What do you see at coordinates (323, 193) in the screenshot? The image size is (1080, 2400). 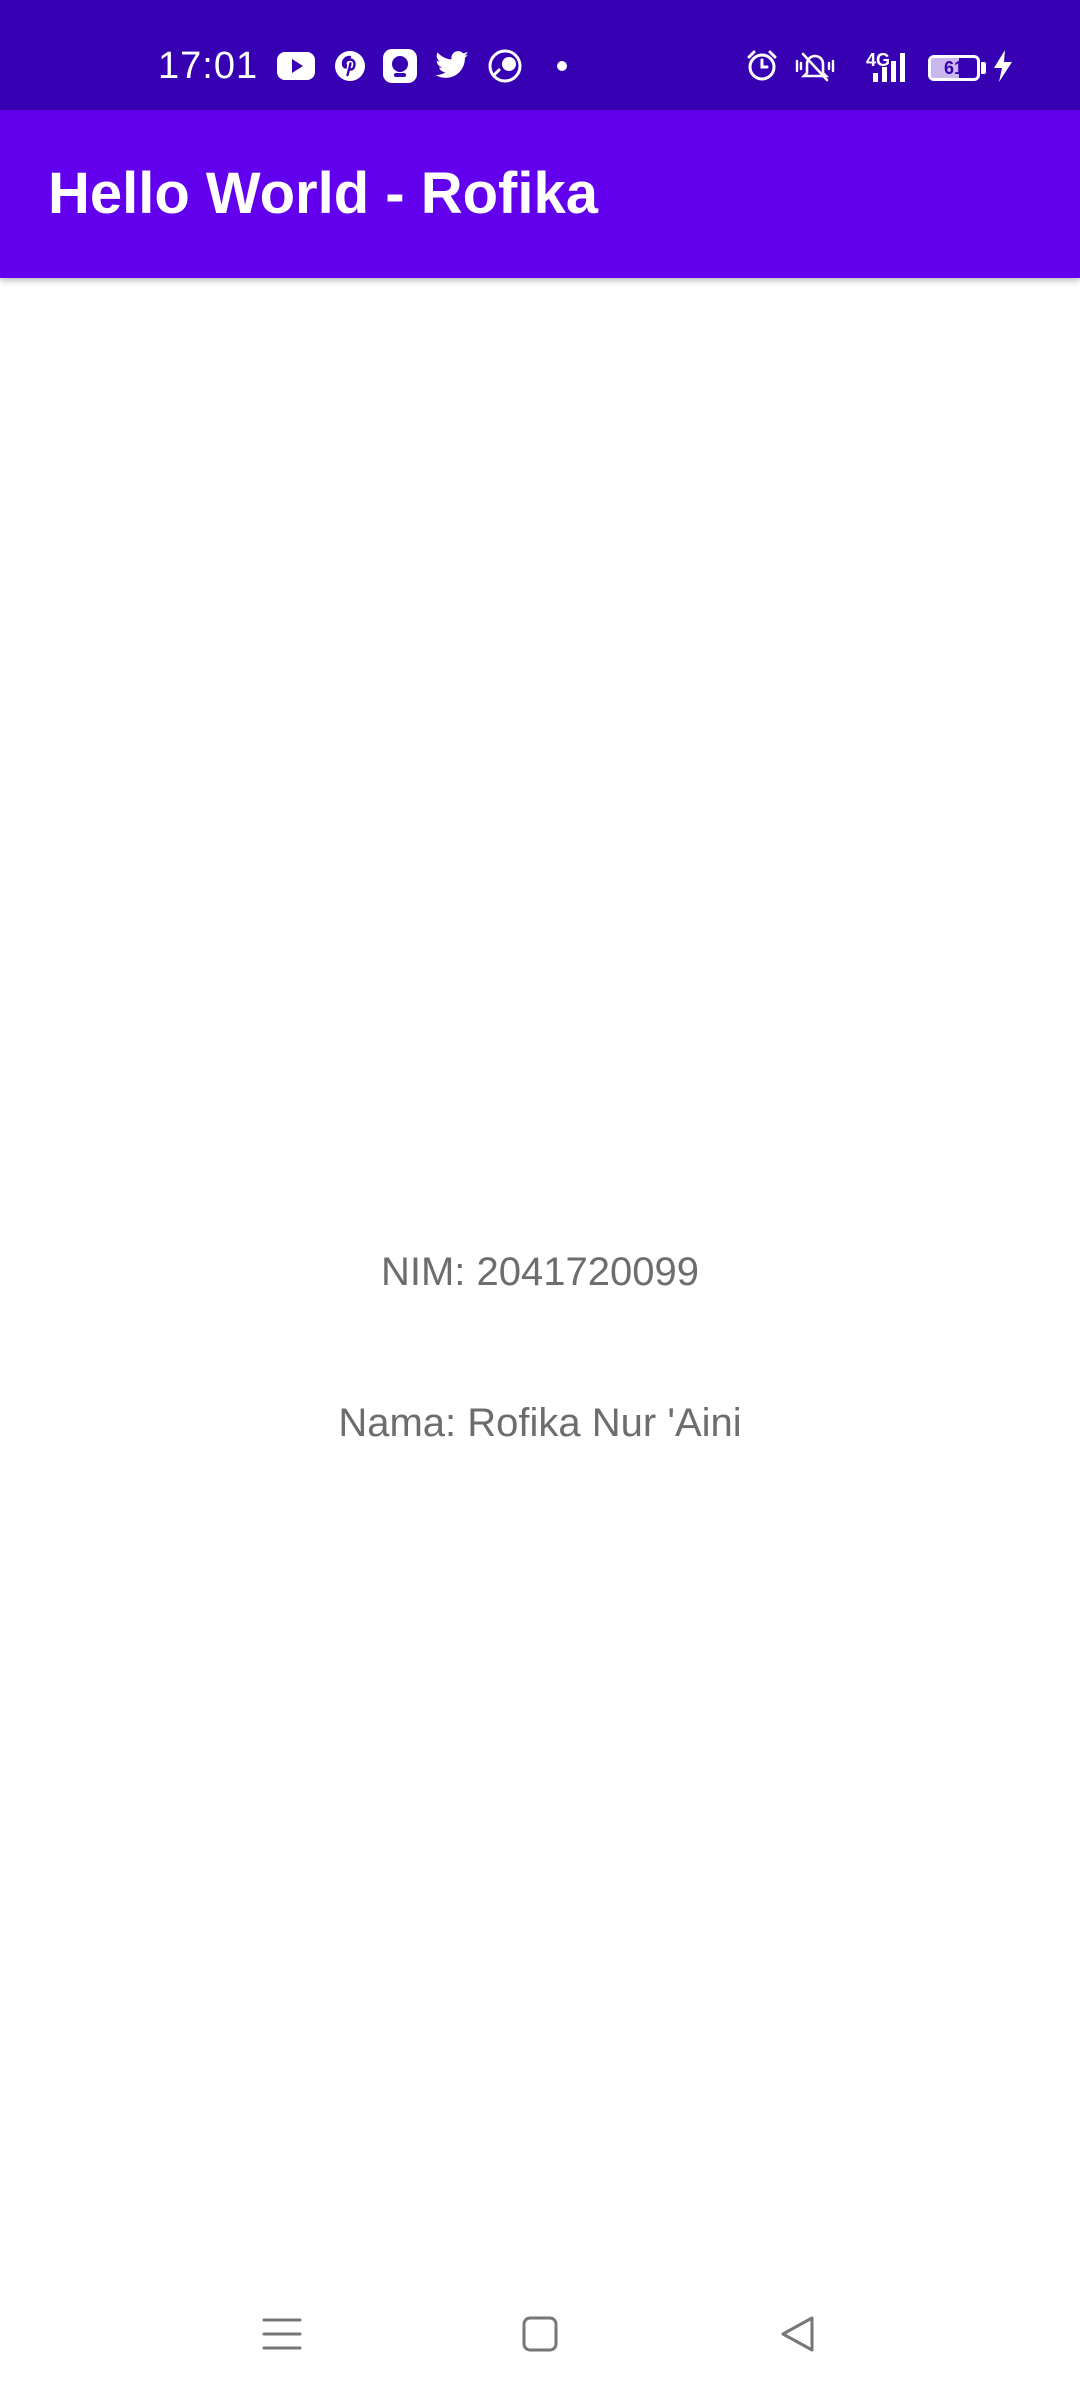 I see `app-title: Hello World - Rofika` at bounding box center [323, 193].